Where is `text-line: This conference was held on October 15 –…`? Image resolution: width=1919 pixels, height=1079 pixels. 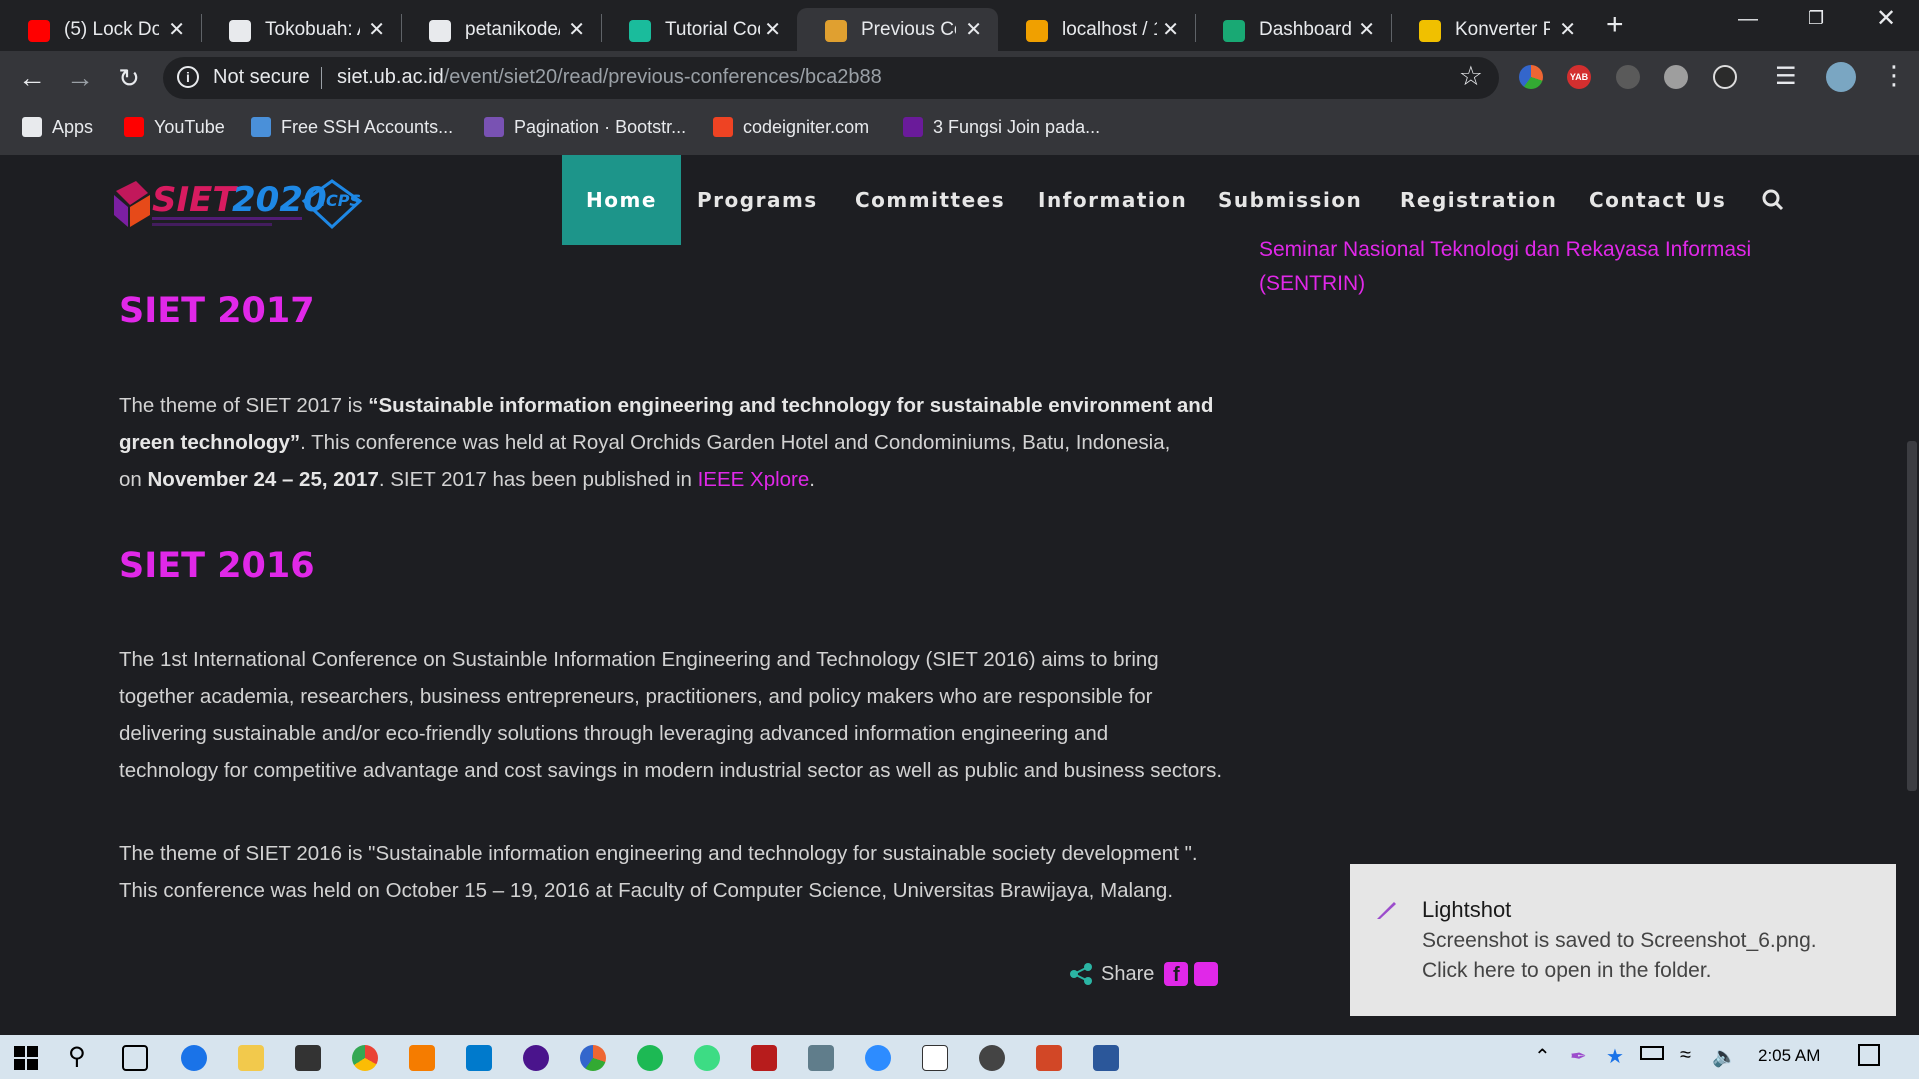 text-line: This conference was held on October 15 –… is located at coordinates (646, 890).